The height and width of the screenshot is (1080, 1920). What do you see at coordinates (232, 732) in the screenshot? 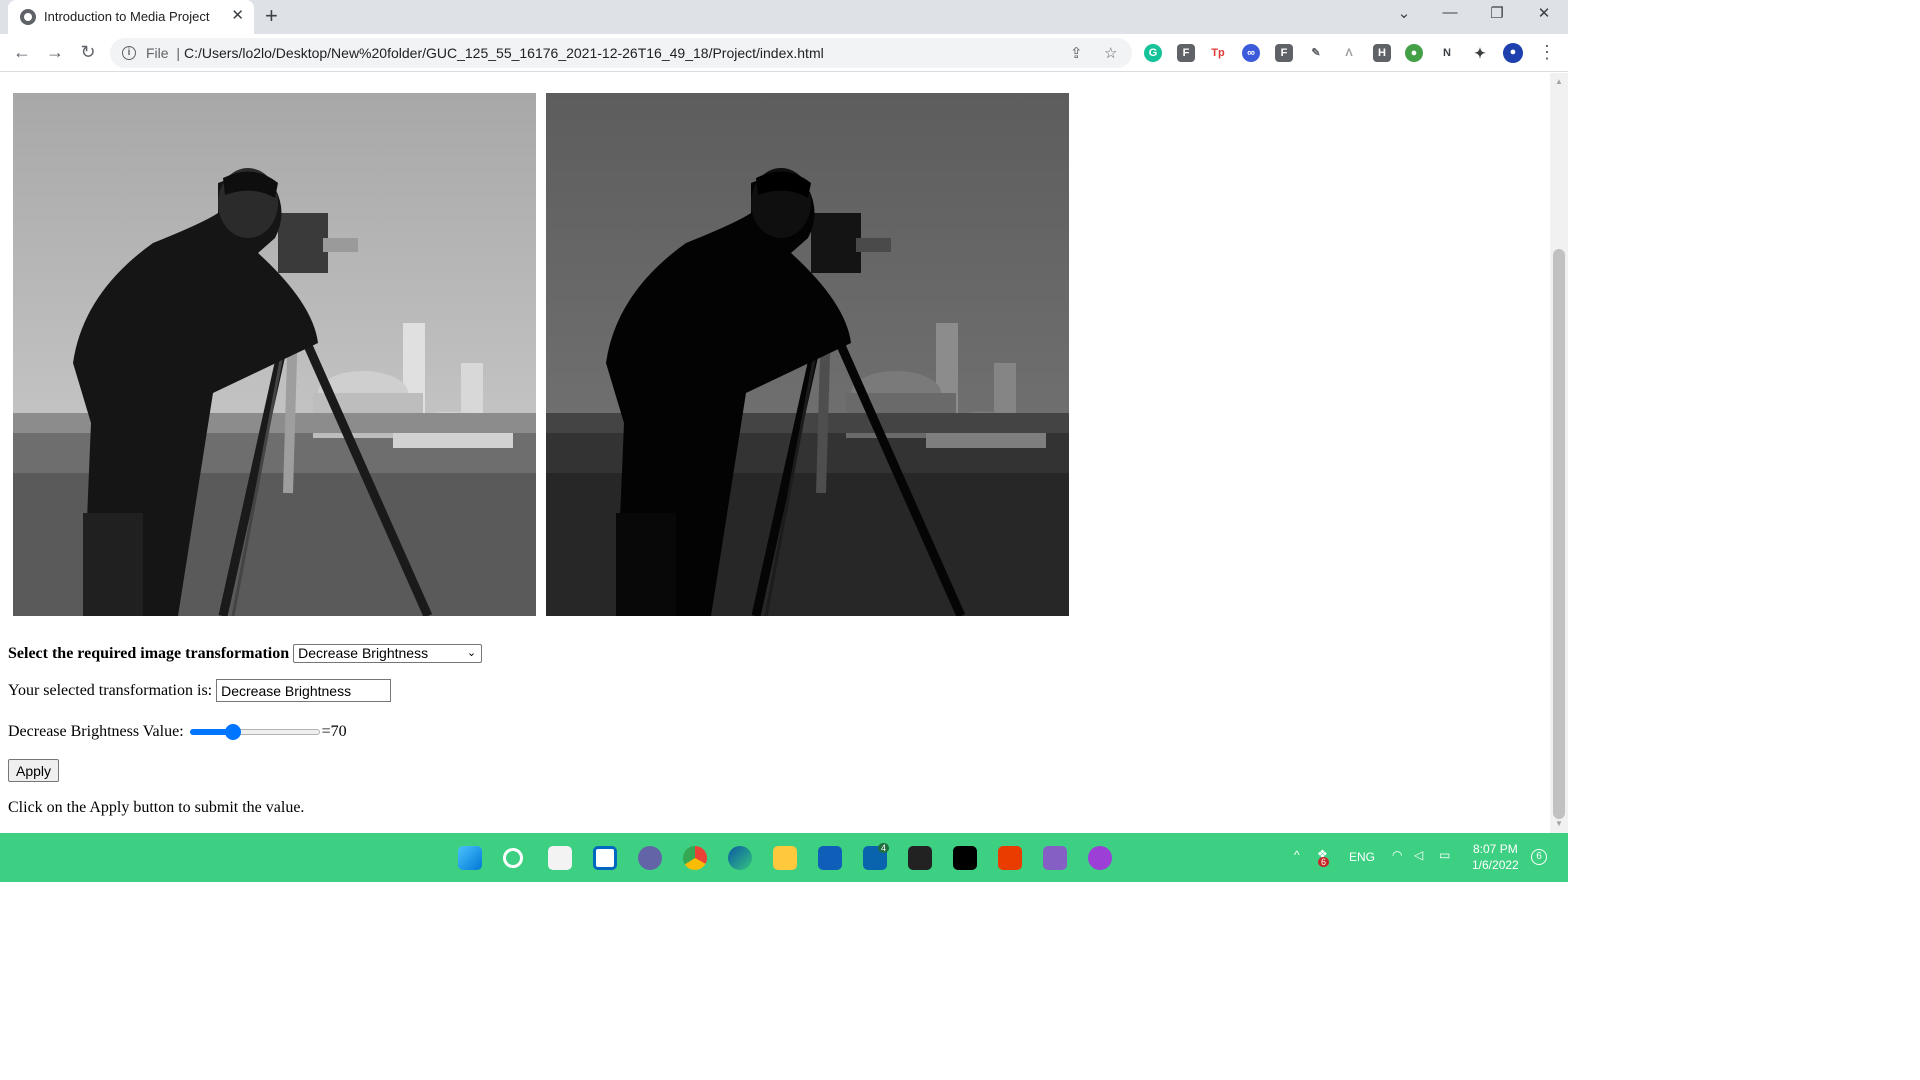
I see `slider-thumb` at bounding box center [232, 732].